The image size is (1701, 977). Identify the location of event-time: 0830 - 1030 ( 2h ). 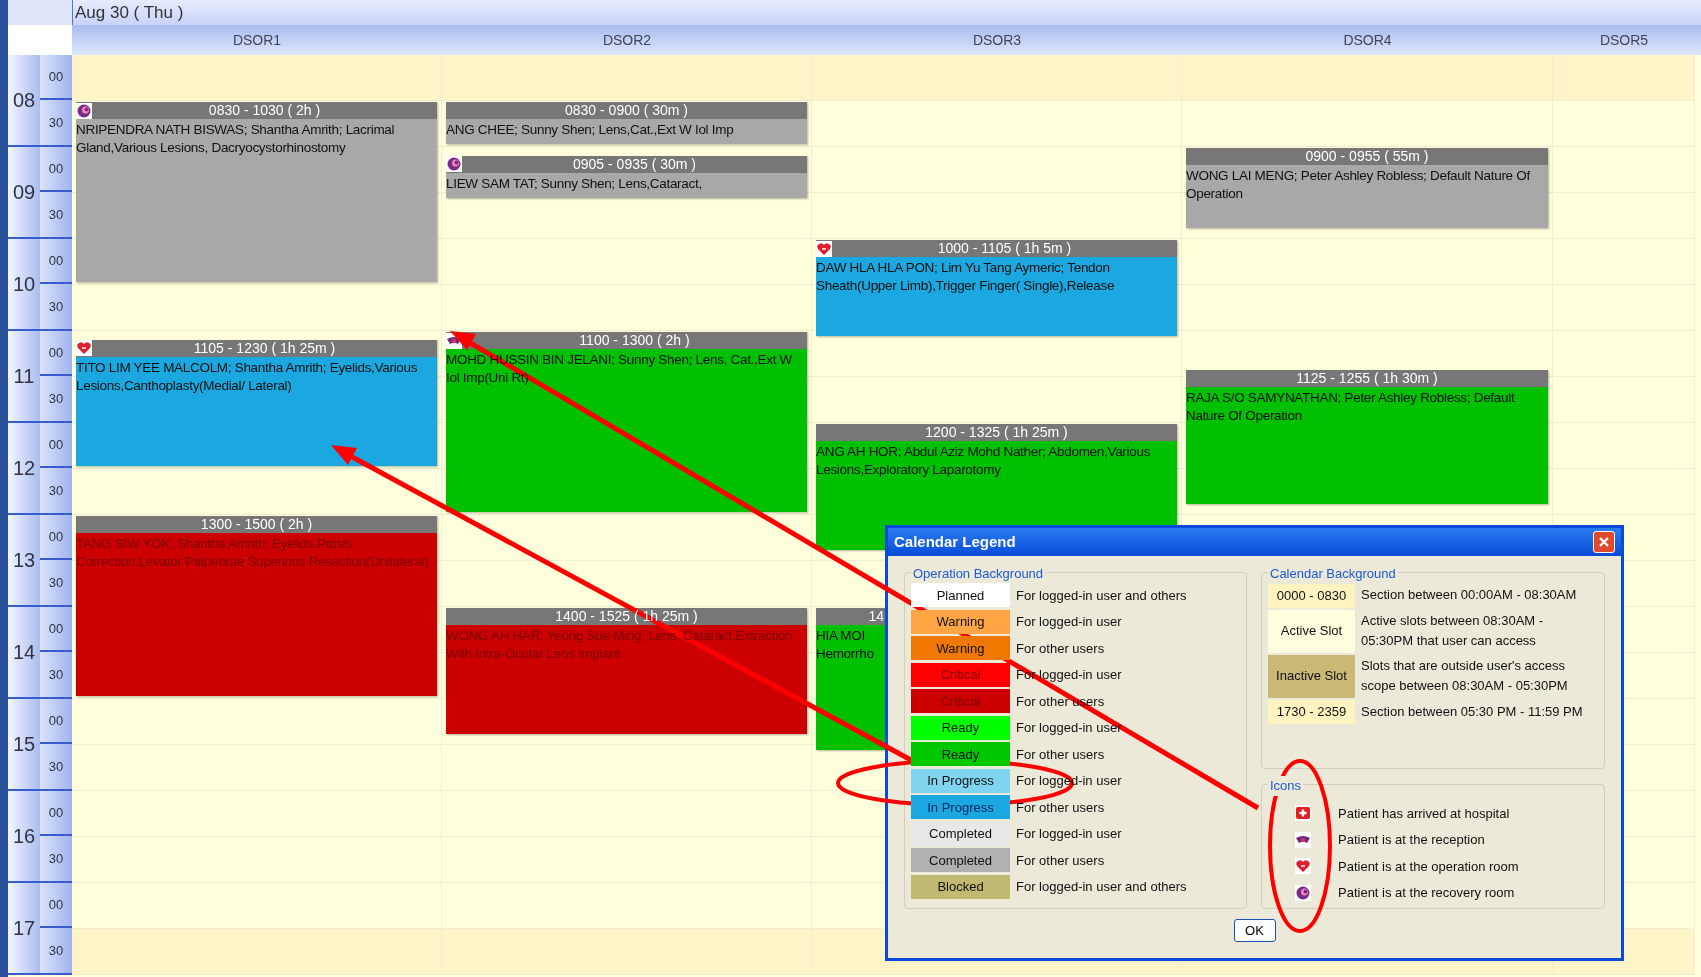
(264, 110).